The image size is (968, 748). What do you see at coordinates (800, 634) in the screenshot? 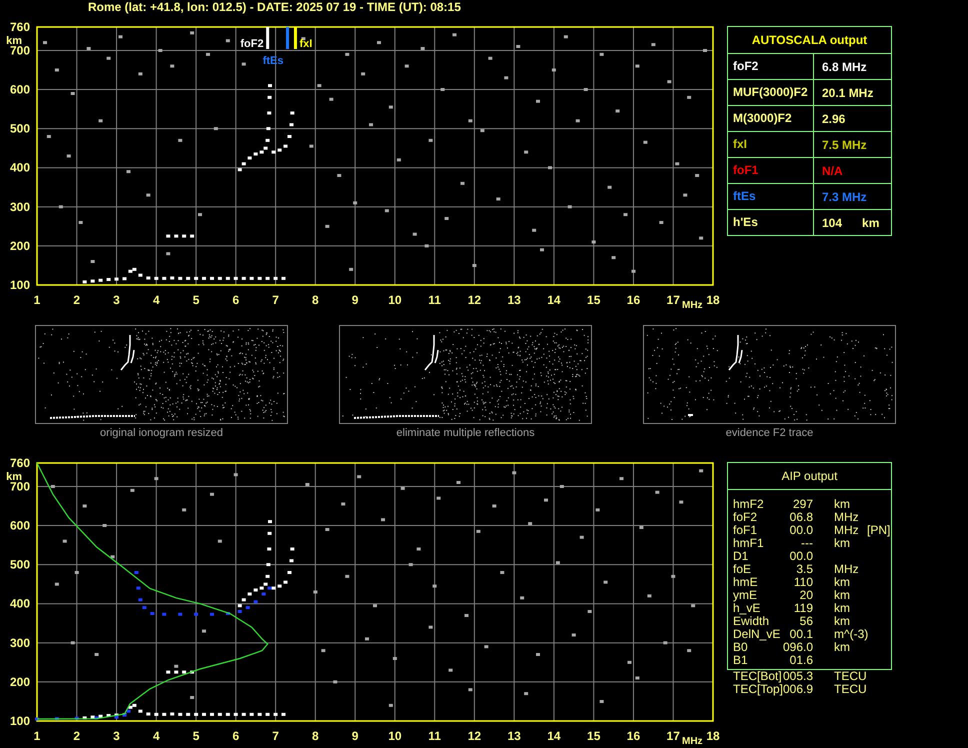
I see `parameter-value: 00.1` at bounding box center [800, 634].